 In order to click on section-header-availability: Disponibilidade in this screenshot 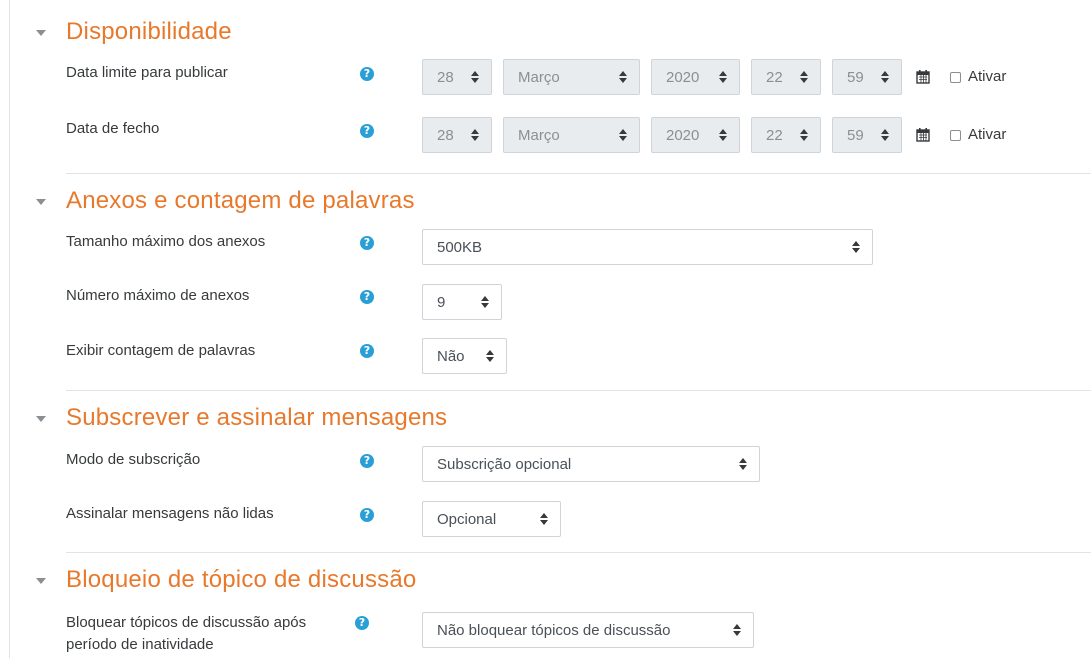, I will do `click(134, 32)`.